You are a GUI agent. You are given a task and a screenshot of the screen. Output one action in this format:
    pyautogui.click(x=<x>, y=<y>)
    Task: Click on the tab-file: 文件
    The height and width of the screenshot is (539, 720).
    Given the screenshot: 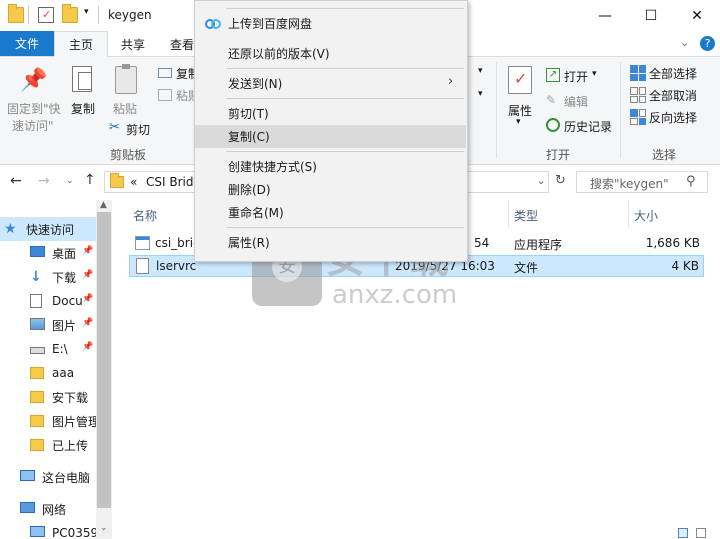 What is the action you would take?
    pyautogui.click(x=27, y=43)
    